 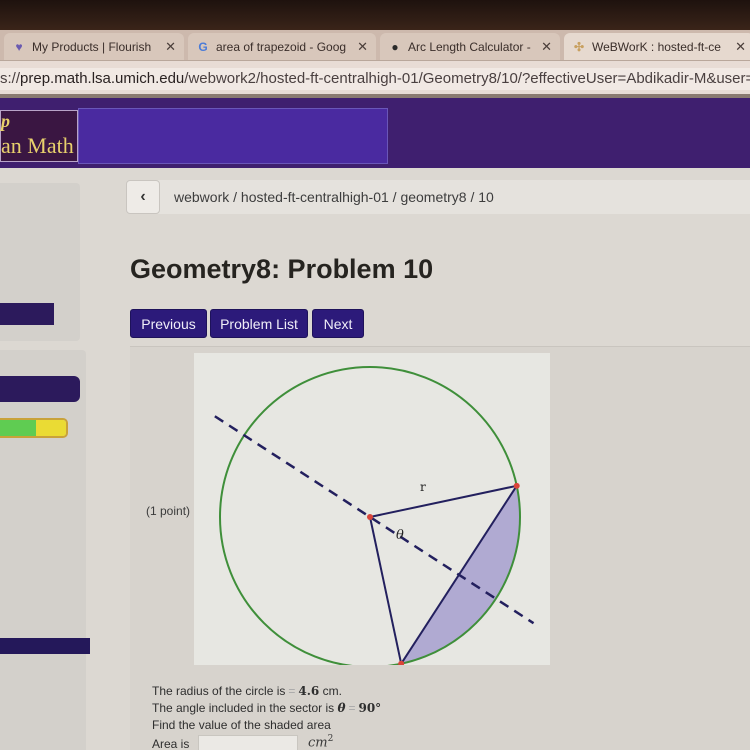 I want to click on back-button: ‹, so click(x=143, y=197).